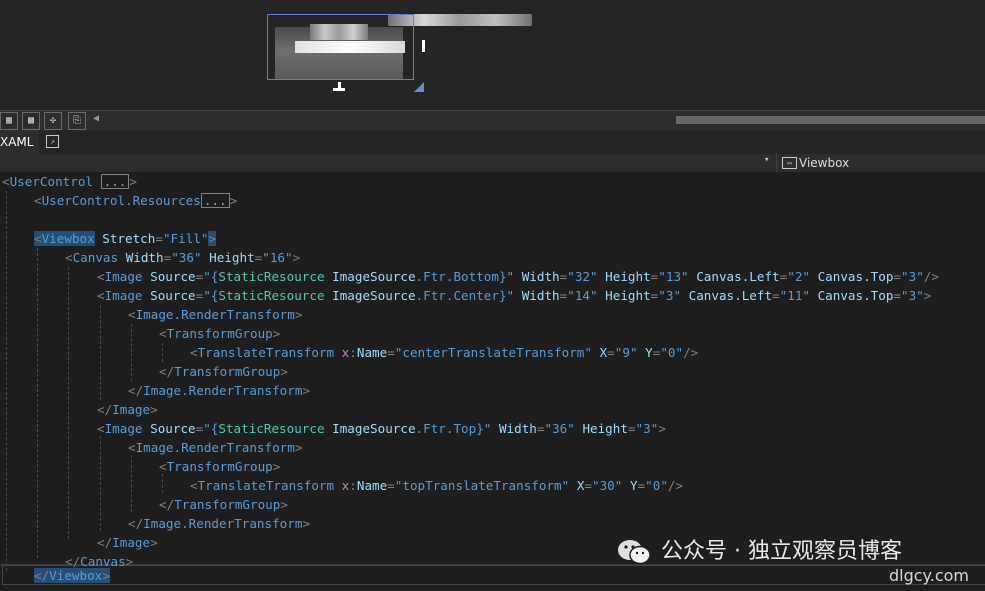 The width and height of the screenshot is (985, 591). I want to click on designer-toolbar: ▦ ▩ ✣ ⎘ ◀, so click(492, 120).